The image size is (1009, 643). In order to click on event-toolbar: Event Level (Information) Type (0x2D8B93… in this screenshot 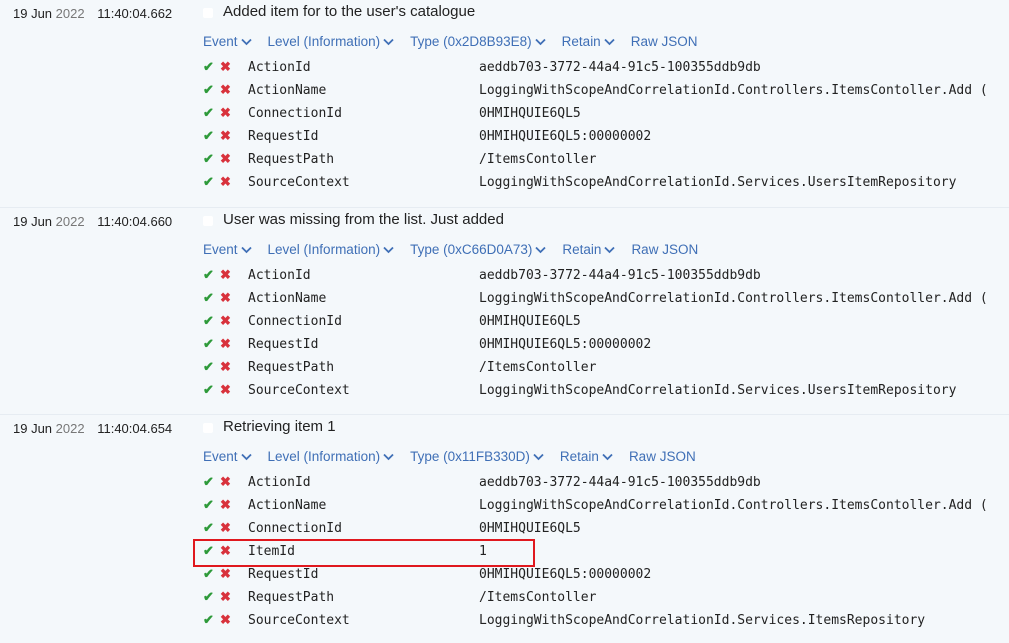, I will do `click(458, 41)`.